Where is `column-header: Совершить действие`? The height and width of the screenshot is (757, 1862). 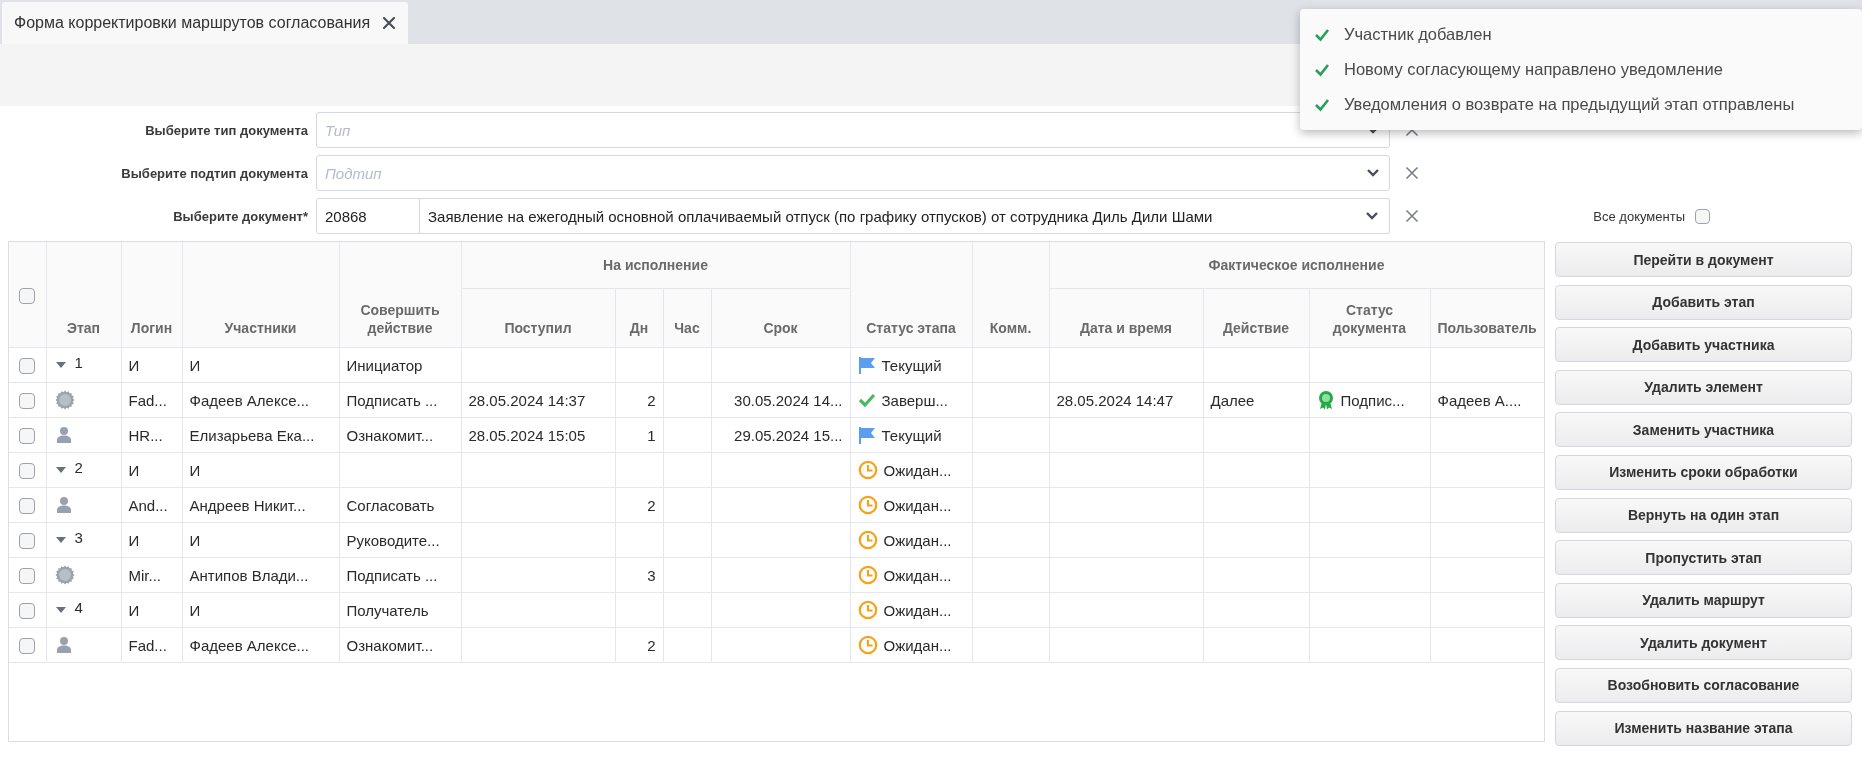
column-header: Совершить действие is located at coordinates (400, 295).